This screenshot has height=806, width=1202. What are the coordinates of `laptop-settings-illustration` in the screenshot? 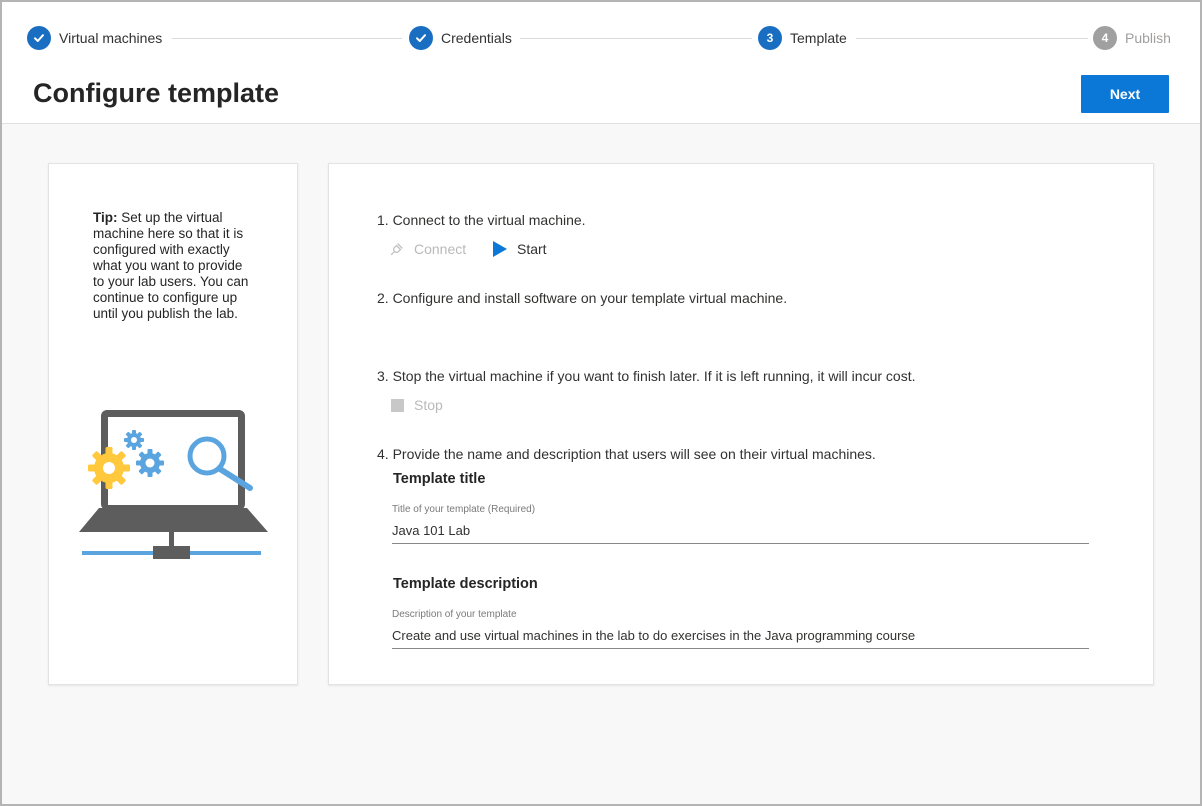 It's located at (173, 484).